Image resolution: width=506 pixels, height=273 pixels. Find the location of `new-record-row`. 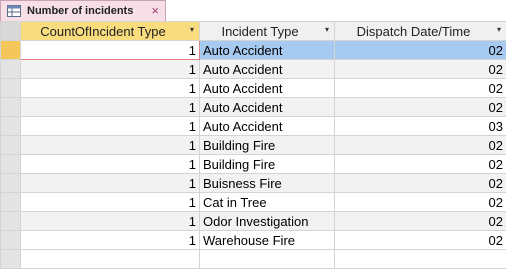

new-record-row is located at coordinates (253, 259).